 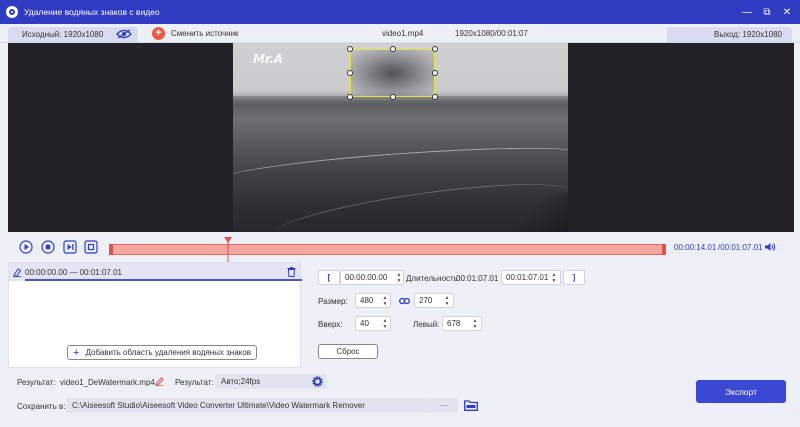 I want to click on left-stepper: ▲ ▼, so click(x=475, y=323).